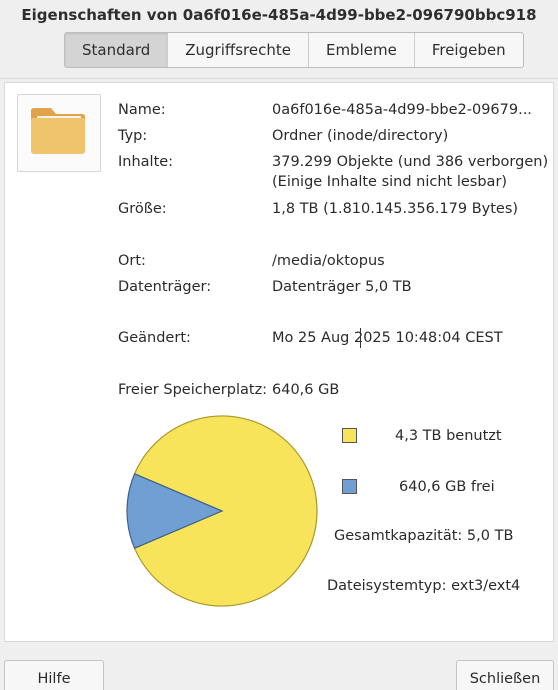 The image size is (558, 690). What do you see at coordinates (395, 209) in the screenshot?
I see `size-value: 1,8 TB (1.810.145.356.179 Bytes)` at bounding box center [395, 209].